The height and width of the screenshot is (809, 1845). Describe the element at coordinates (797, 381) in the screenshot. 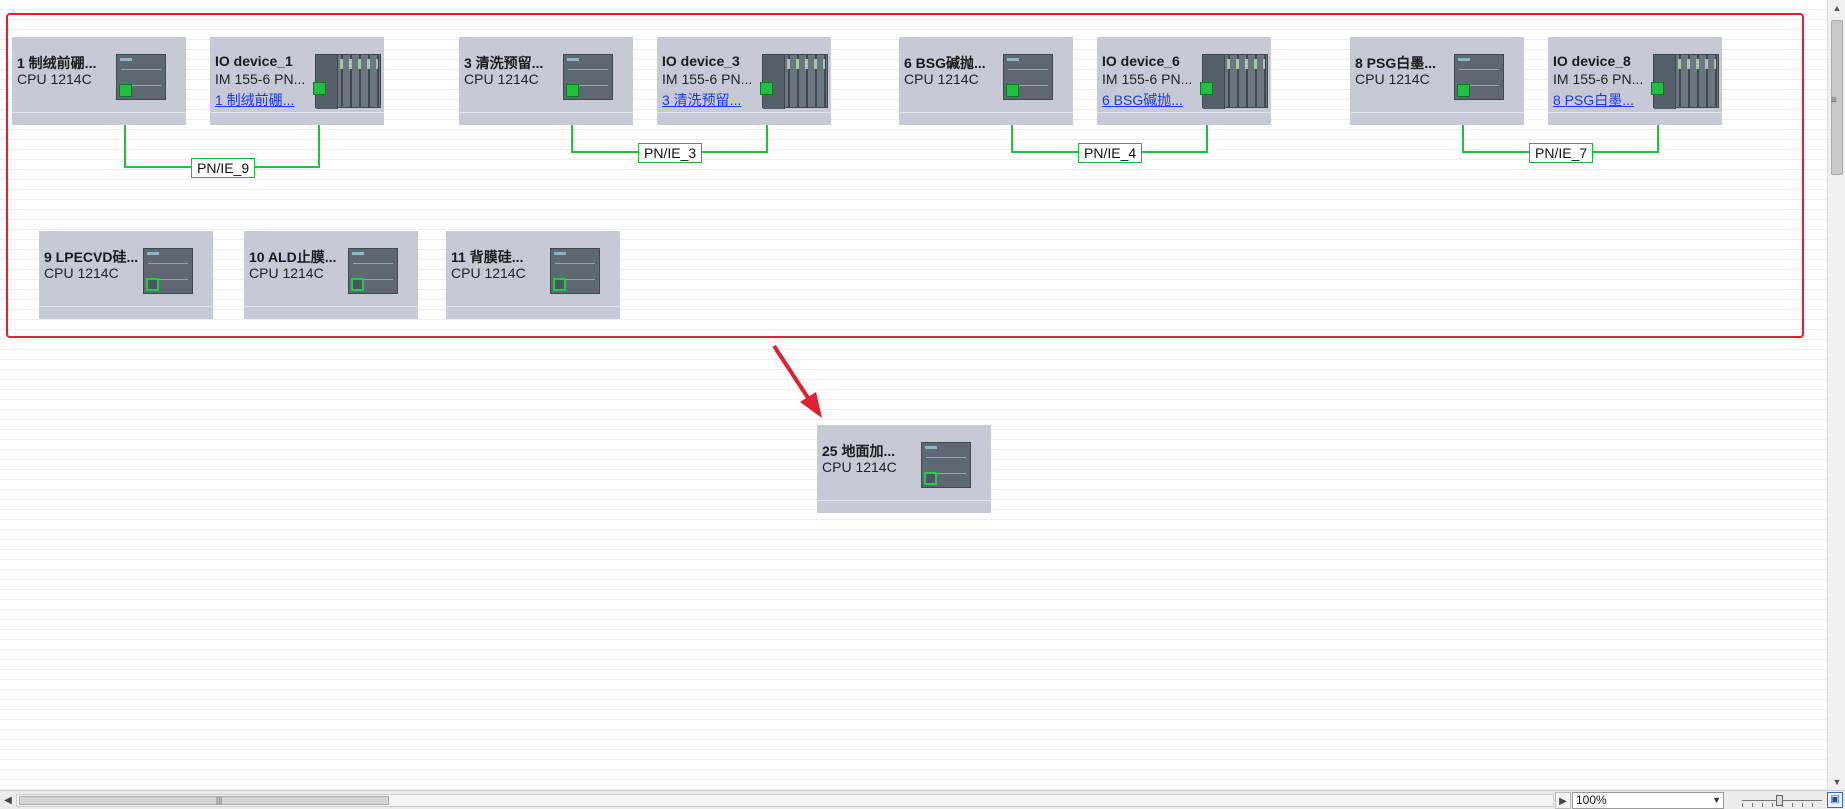

I see `red-arrow-icon` at that location.